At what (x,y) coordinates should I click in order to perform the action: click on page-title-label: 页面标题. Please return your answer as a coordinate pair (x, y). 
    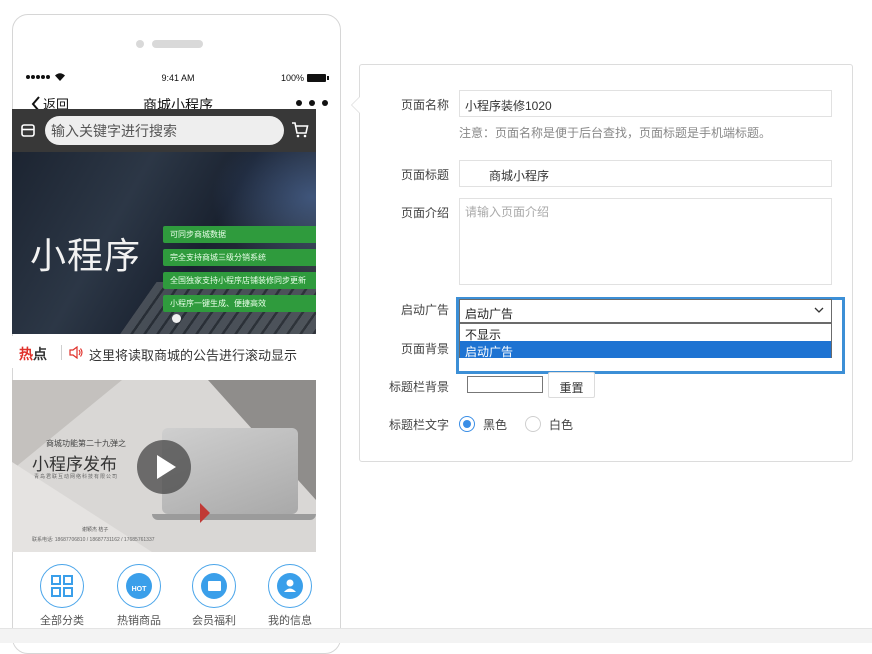
    Looking at the image, I should click on (424, 175).